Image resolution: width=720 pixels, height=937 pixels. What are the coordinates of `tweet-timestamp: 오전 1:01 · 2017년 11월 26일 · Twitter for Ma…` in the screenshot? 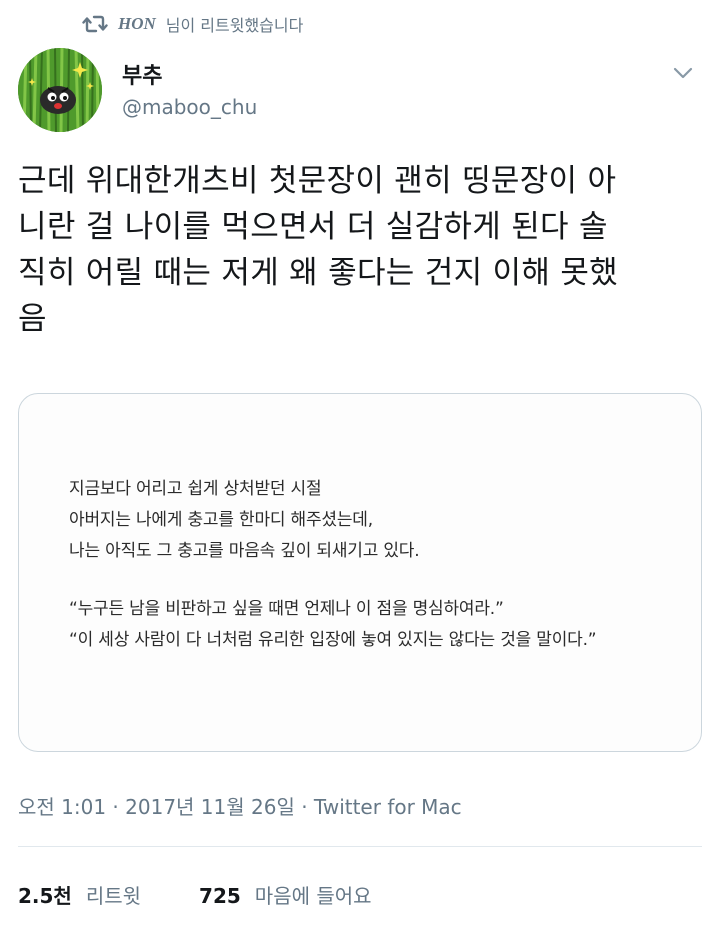 It's located at (240, 805).